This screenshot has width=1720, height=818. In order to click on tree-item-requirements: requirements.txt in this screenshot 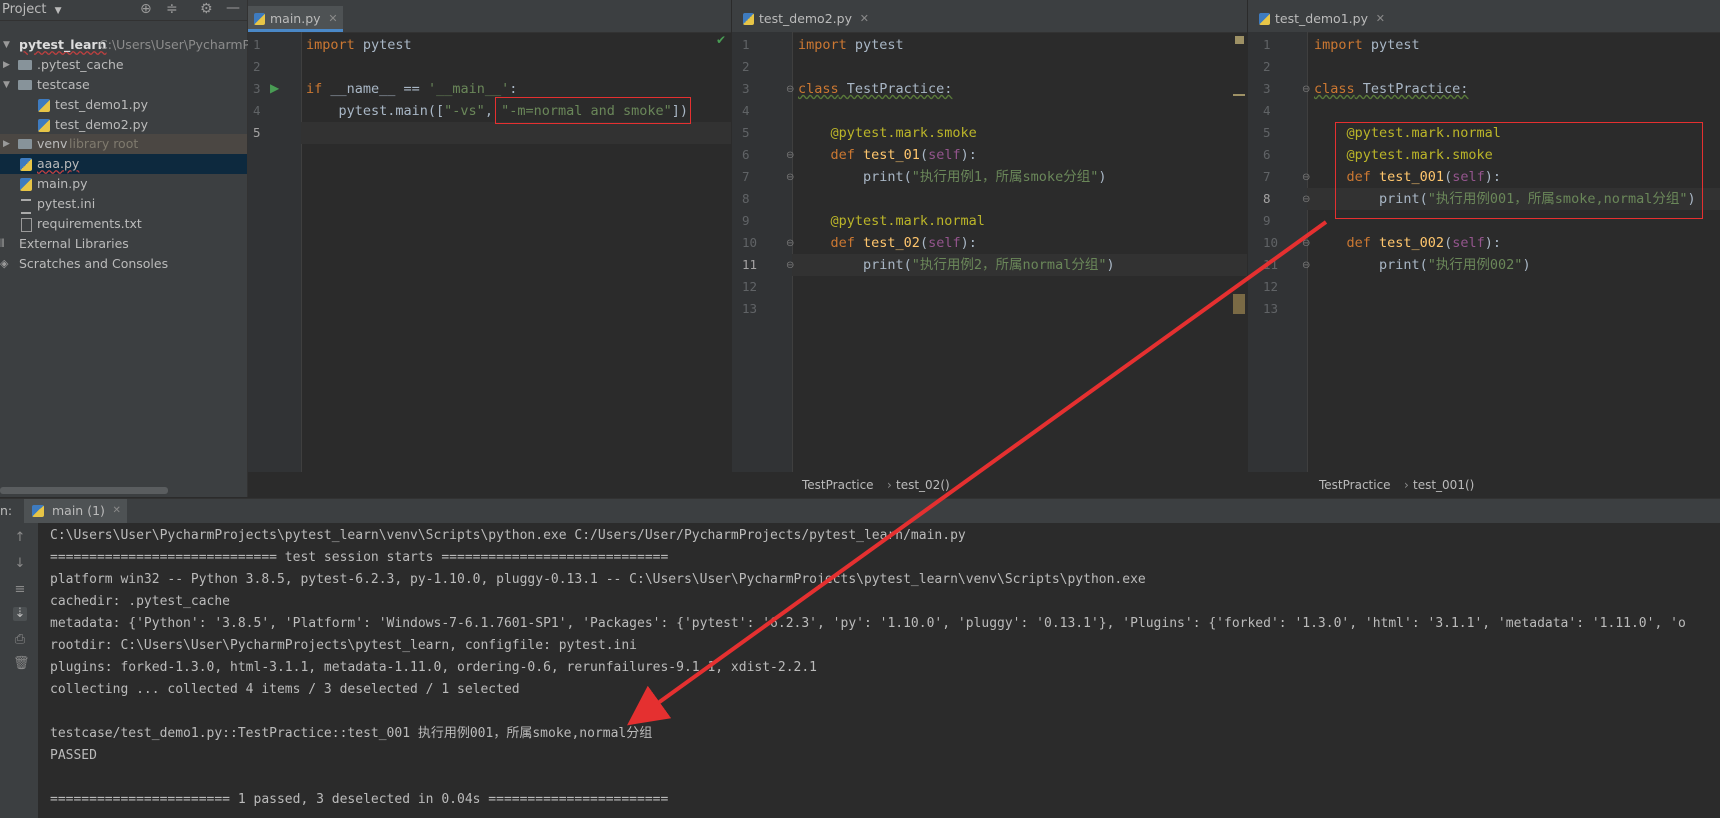, I will do `click(123, 224)`.